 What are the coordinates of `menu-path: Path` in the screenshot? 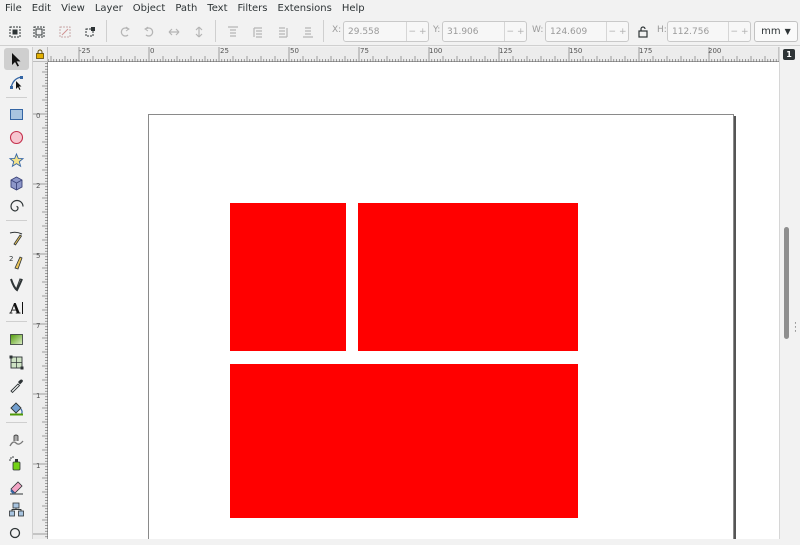 It's located at (186, 8).